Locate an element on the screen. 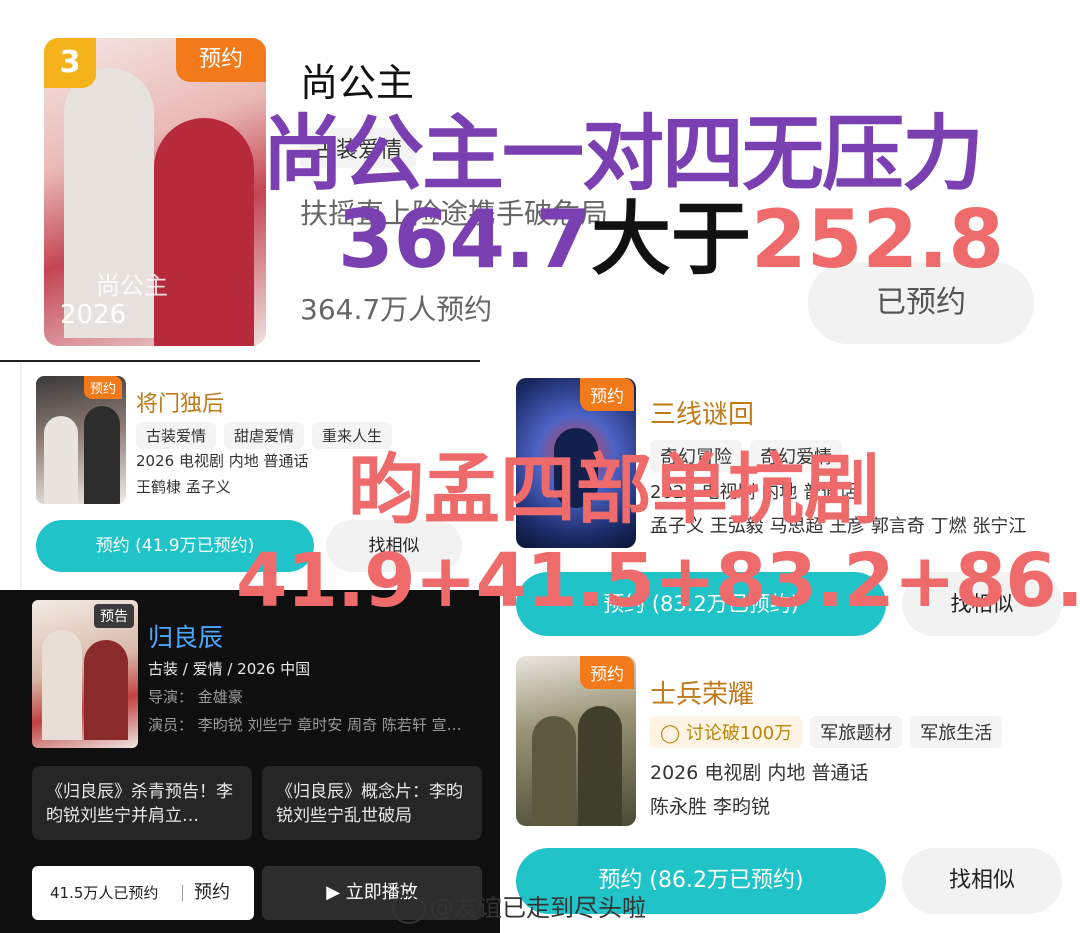 The image size is (1080, 933). tag: 甜虐爱情 is located at coordinates (264, 435).